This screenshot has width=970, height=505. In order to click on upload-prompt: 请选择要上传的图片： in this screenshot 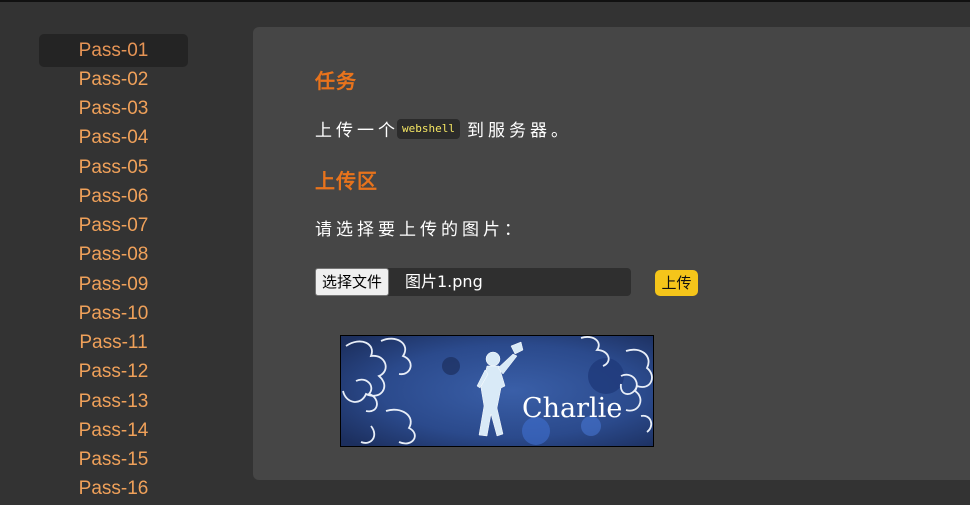, I will do `click(420, 230)`.